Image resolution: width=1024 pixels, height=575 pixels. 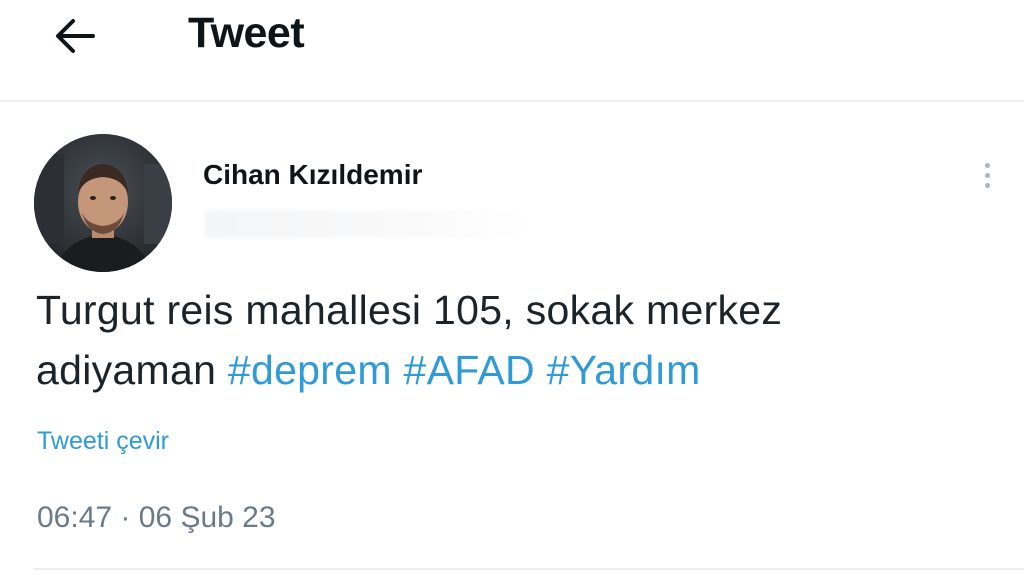 What do you see at coordinates (529, 569) in the screenshot?
I see `tweet-divider` at bounding box center [529, 569].